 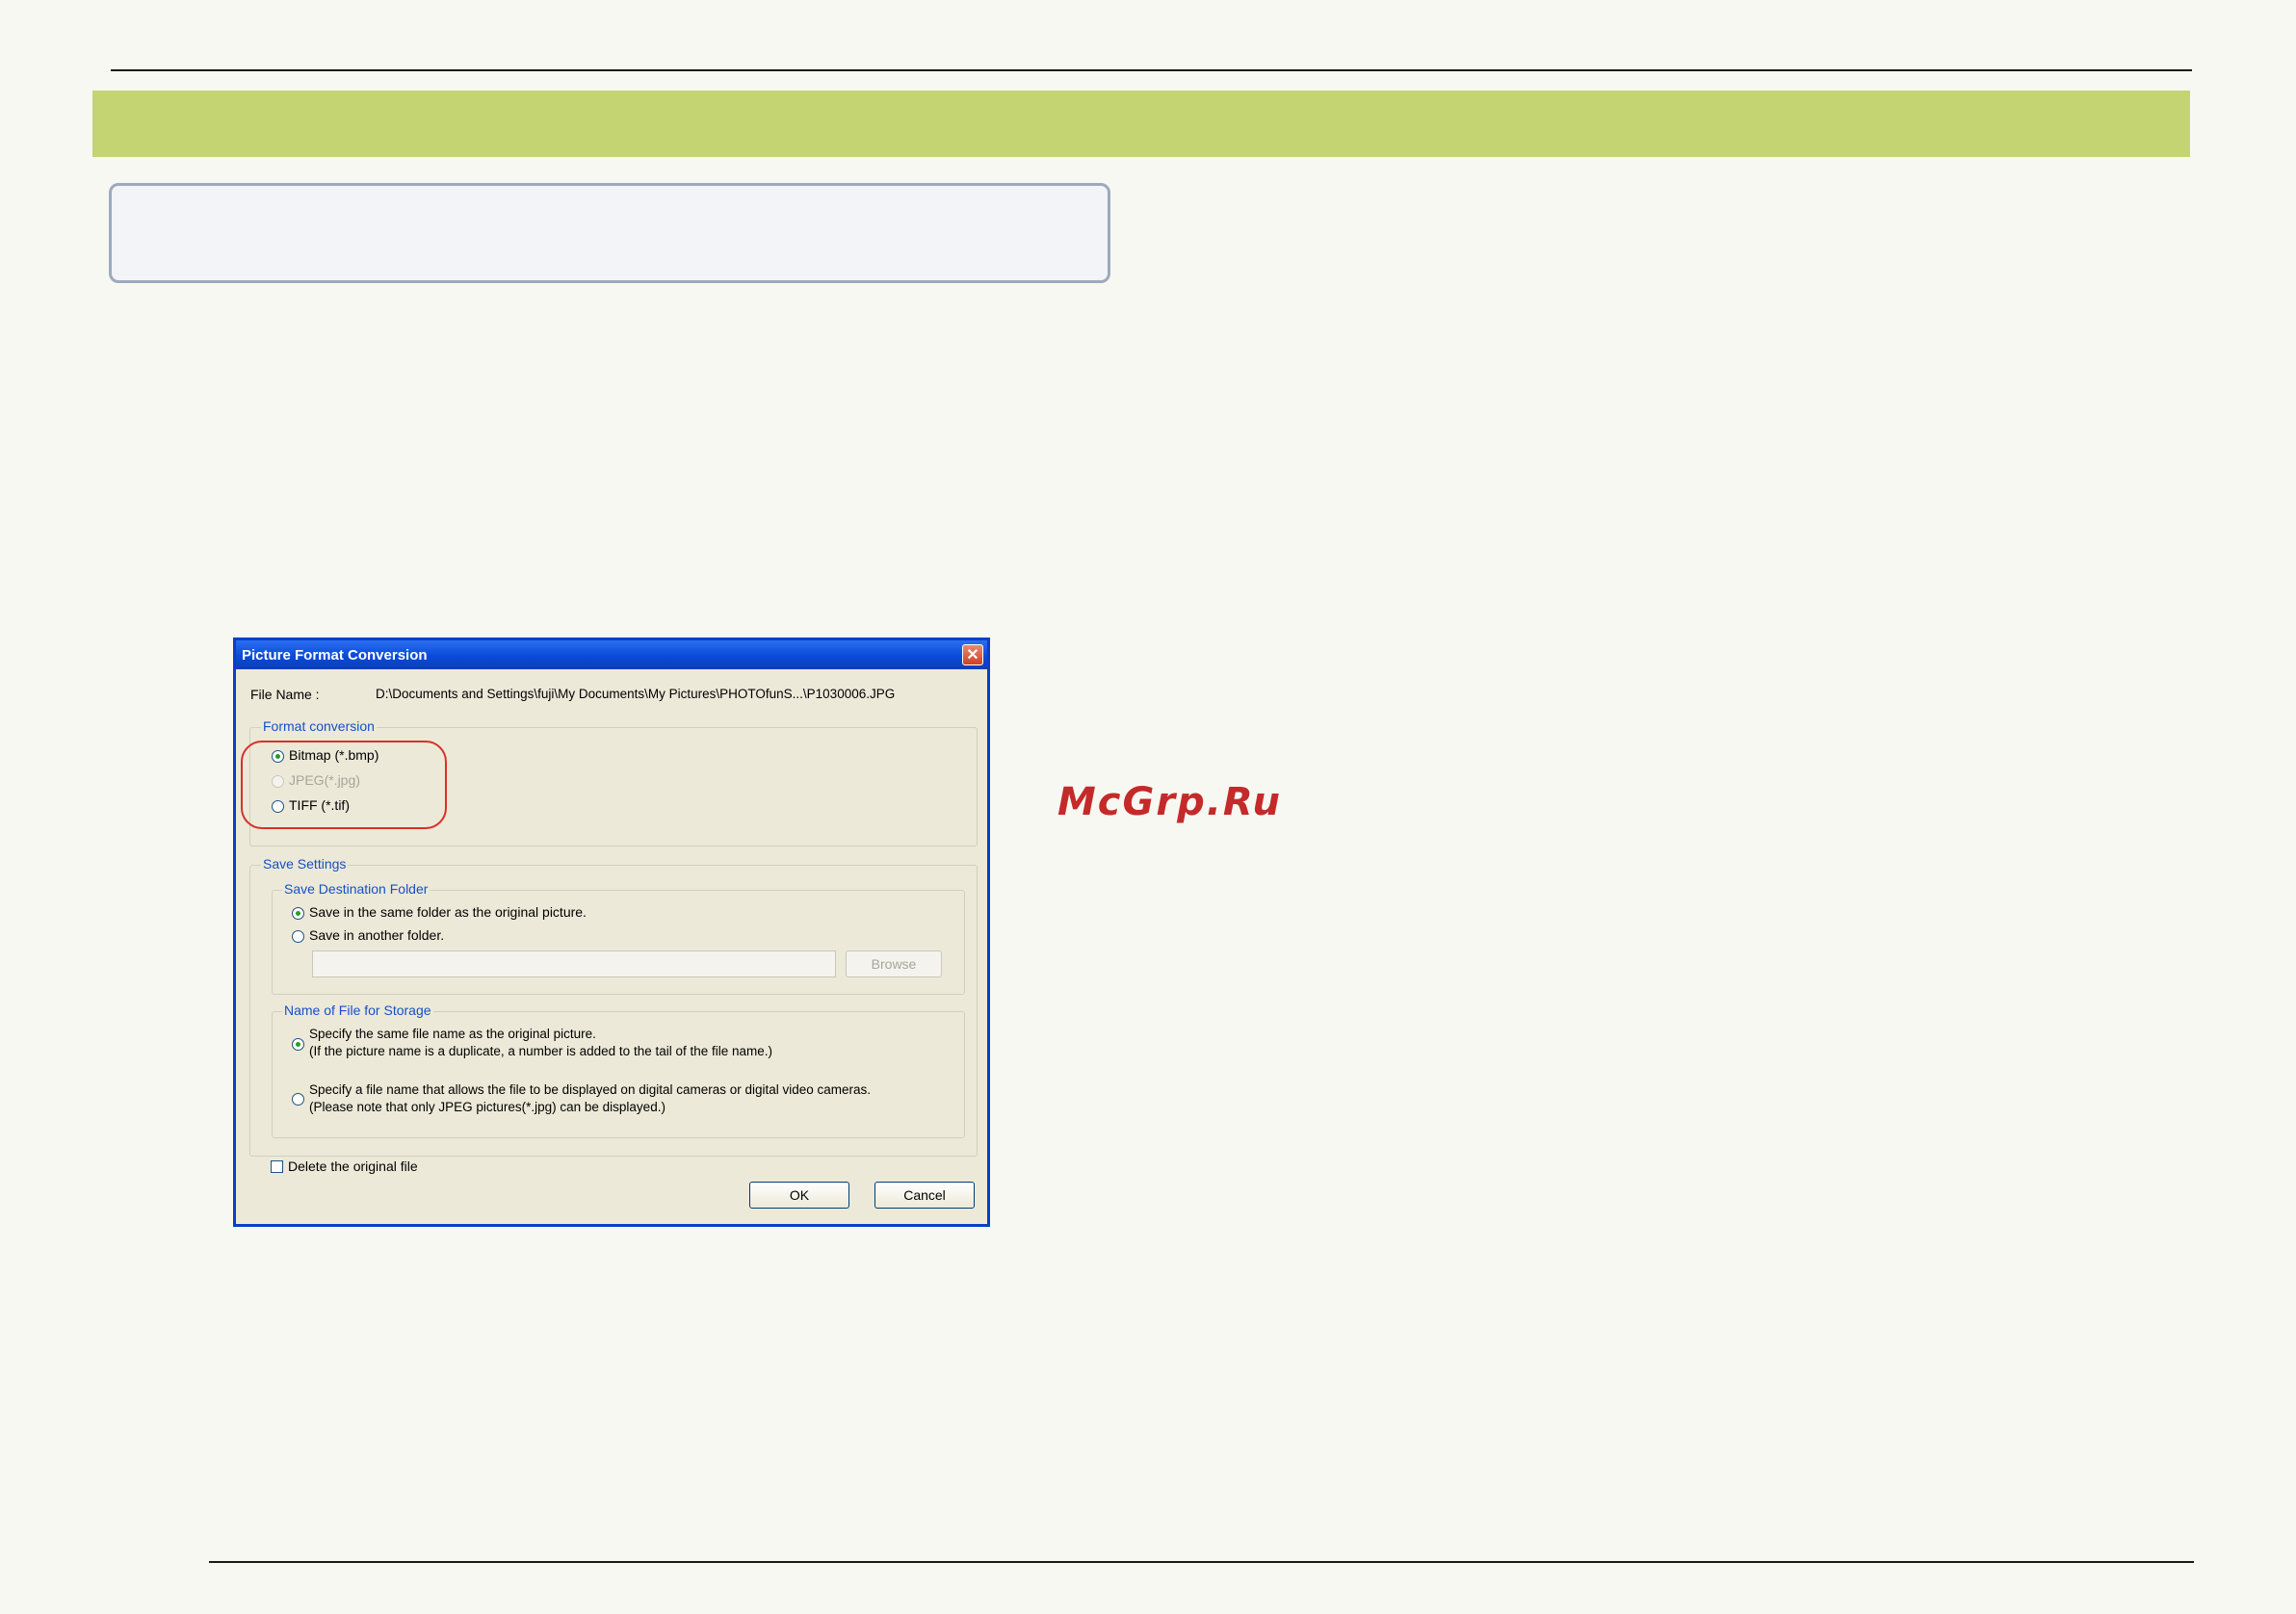 I want to click on highlight-circle, so click(x=344, y=785).